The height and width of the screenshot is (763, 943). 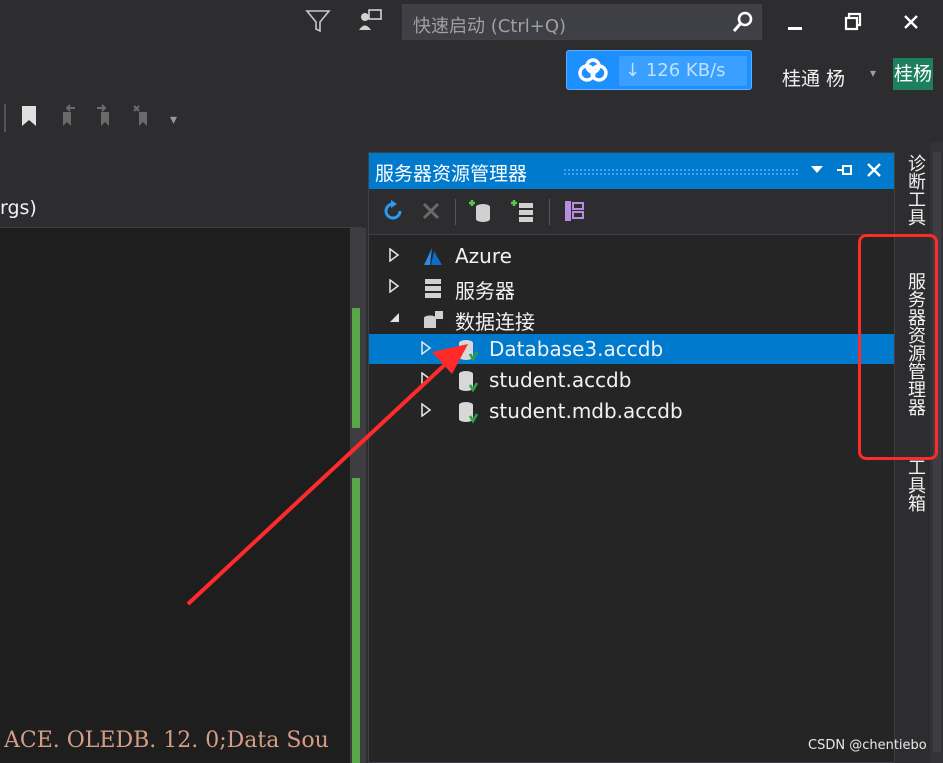 I want to click on close-window-icon, so click(x=911, y=22).